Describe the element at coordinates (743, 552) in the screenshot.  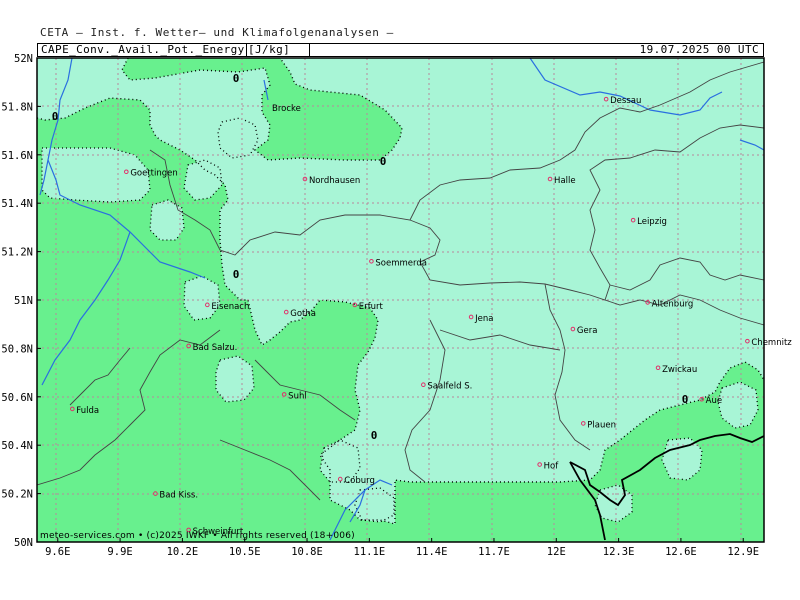
I see `lon-tick-label: 12.9E` at that location.